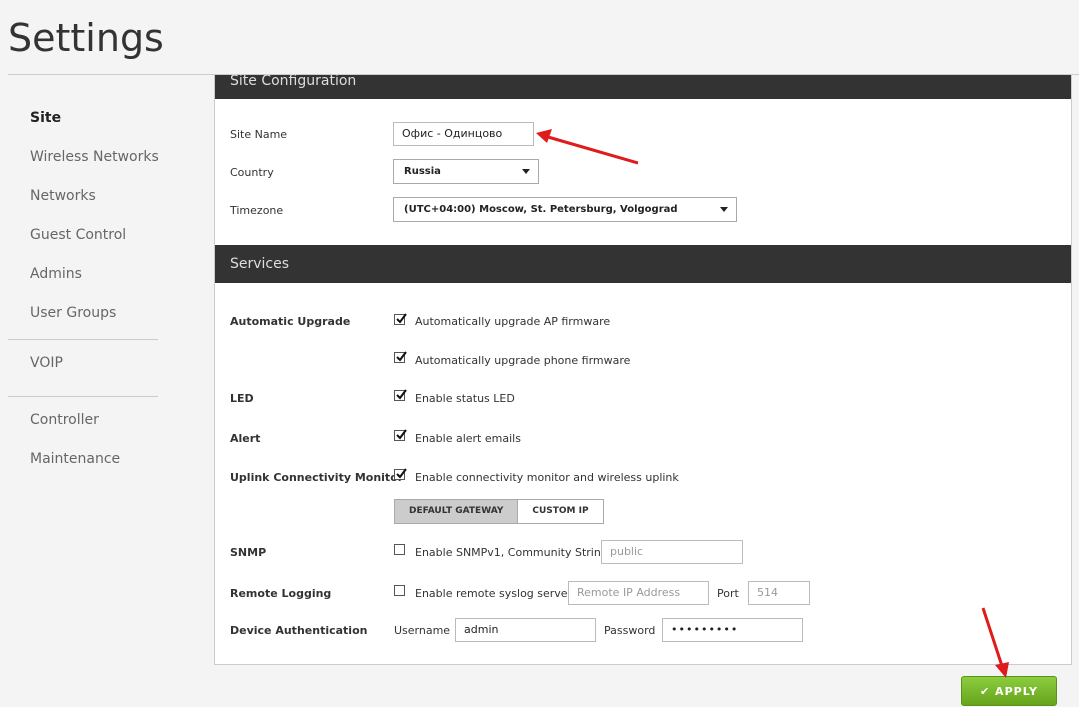 Image resolution: width=1079 pixels, height=707 pixels. Describe the element at coordinates (728, 593) in the screenshot. I see `port-label: Port` at that location.